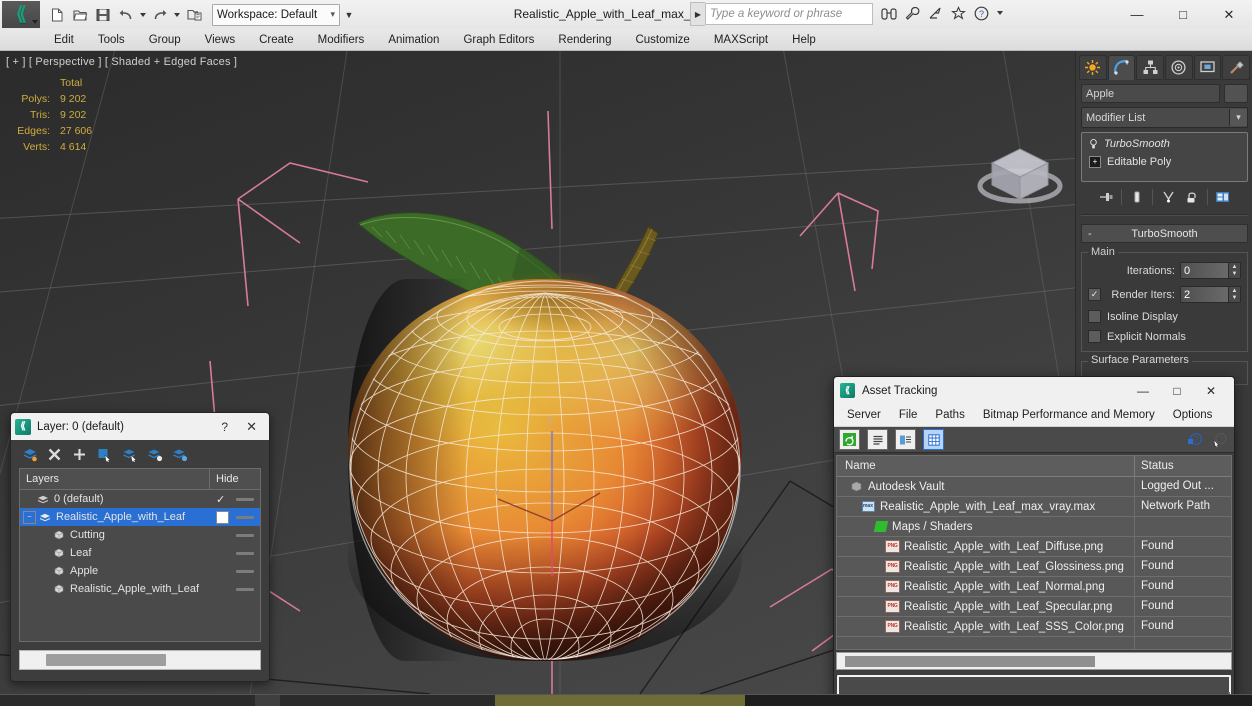 Image resolution: width=1252 pixels, height=706 pixels. Describe the element at coordinates (849, 439) in the screenshot. I see `refresh-button` at that location.